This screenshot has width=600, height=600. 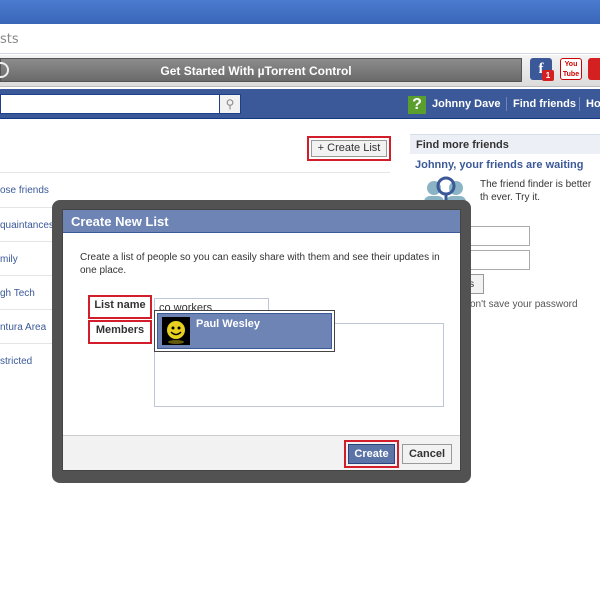 What do you see at coordinates (9, 39) in the screenshot?
I see `address-text: sts` at bounding box center [9, 39].